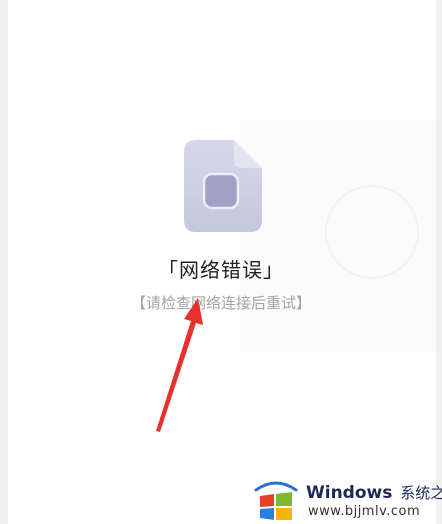  What do you see at coordinates (276, 500) in the screenshot?
I see `windows-logo-icon` at bounding box center [276, 500].